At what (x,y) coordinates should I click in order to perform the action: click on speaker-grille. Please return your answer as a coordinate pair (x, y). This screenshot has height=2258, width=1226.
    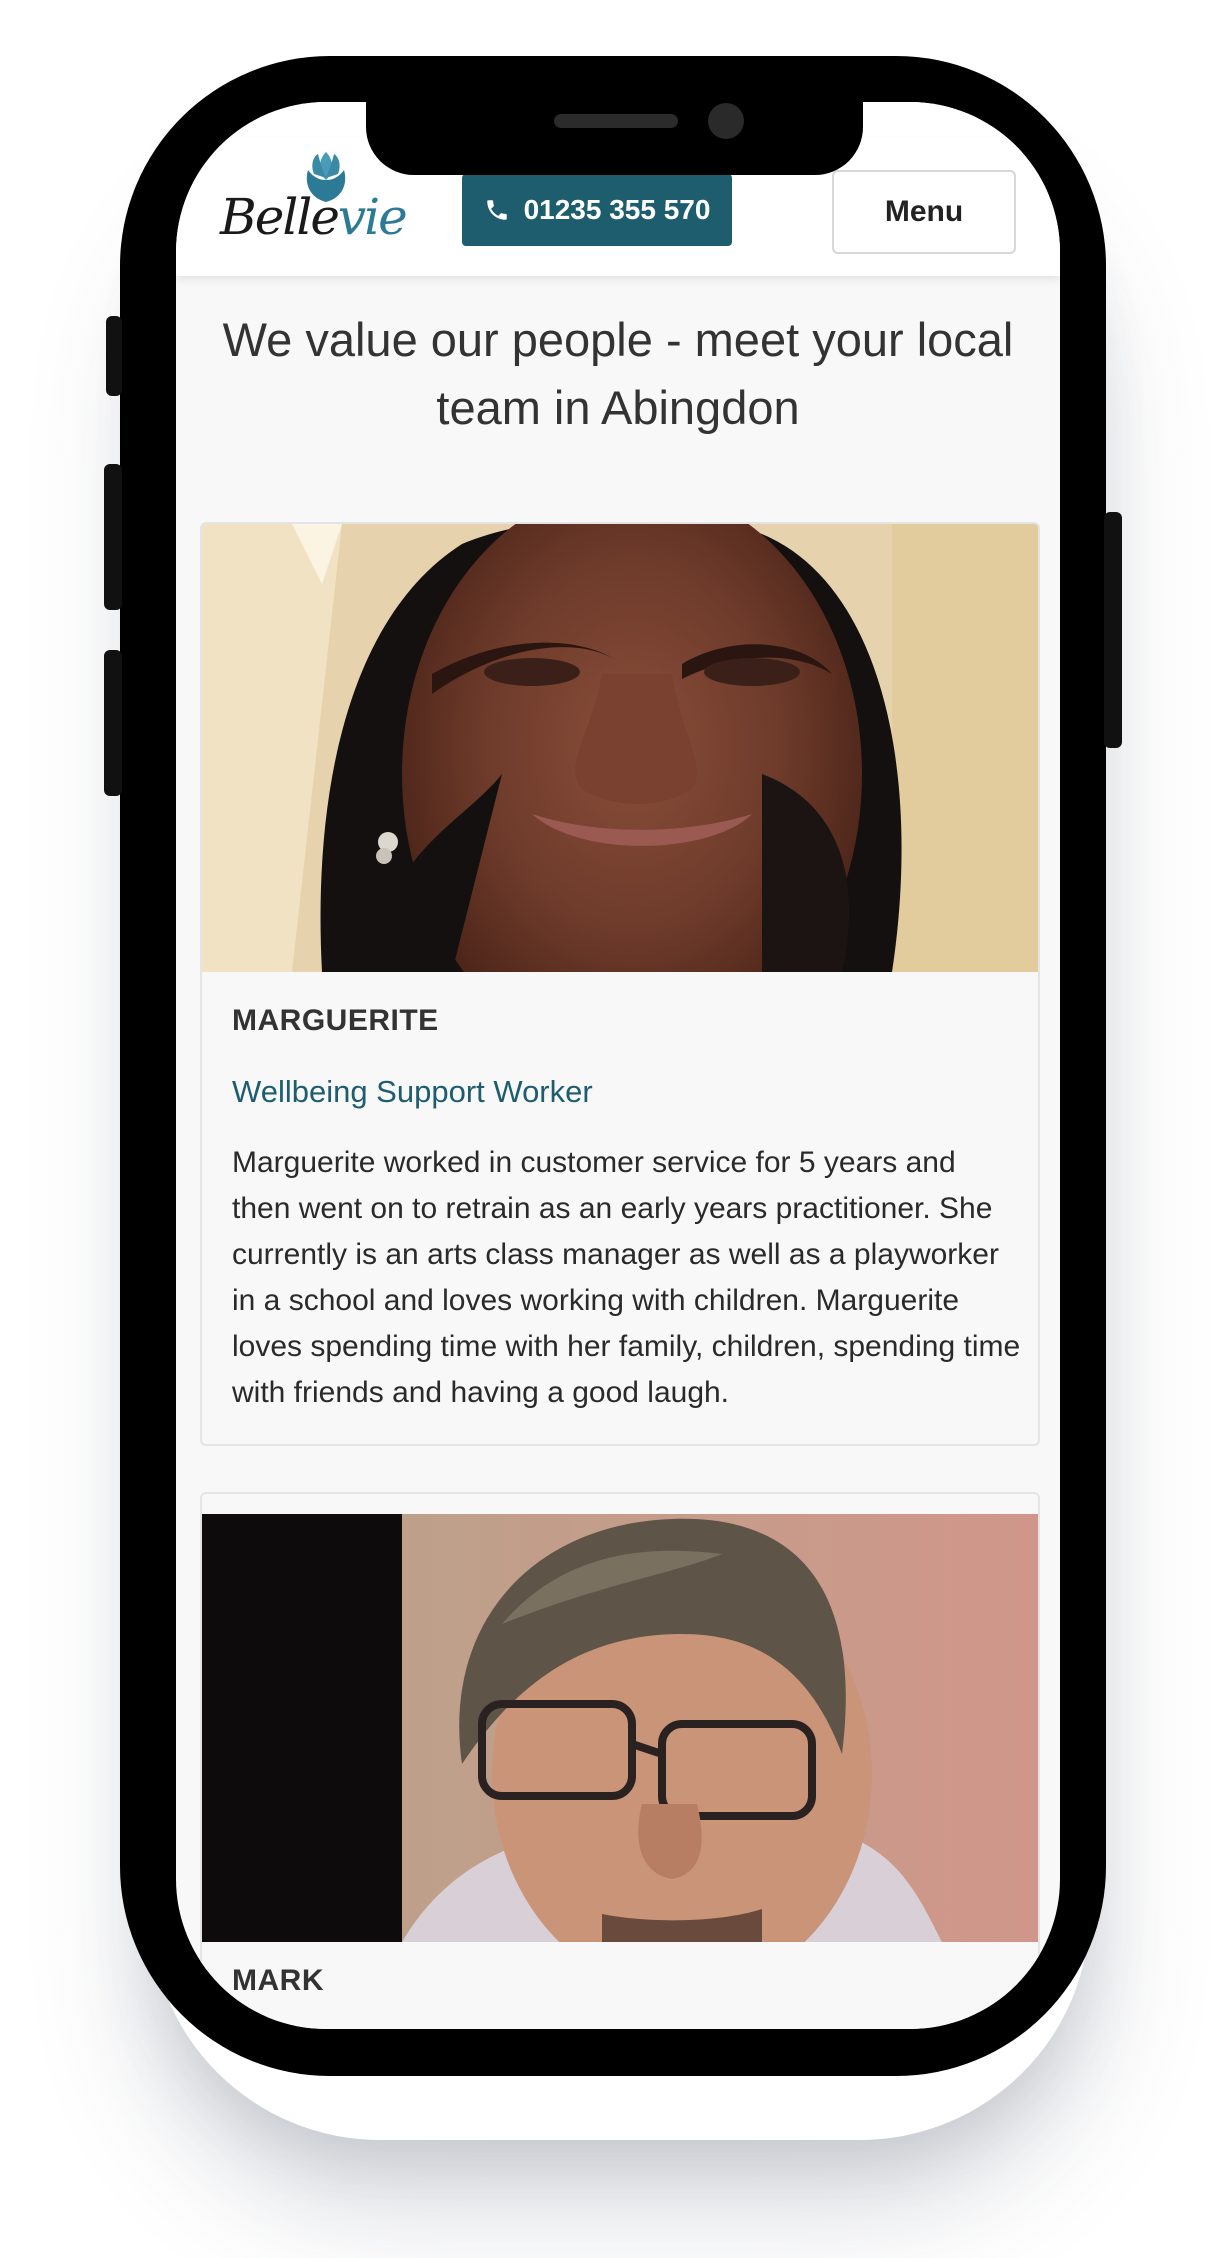
    Looking at the image, I should click on (616, 121).